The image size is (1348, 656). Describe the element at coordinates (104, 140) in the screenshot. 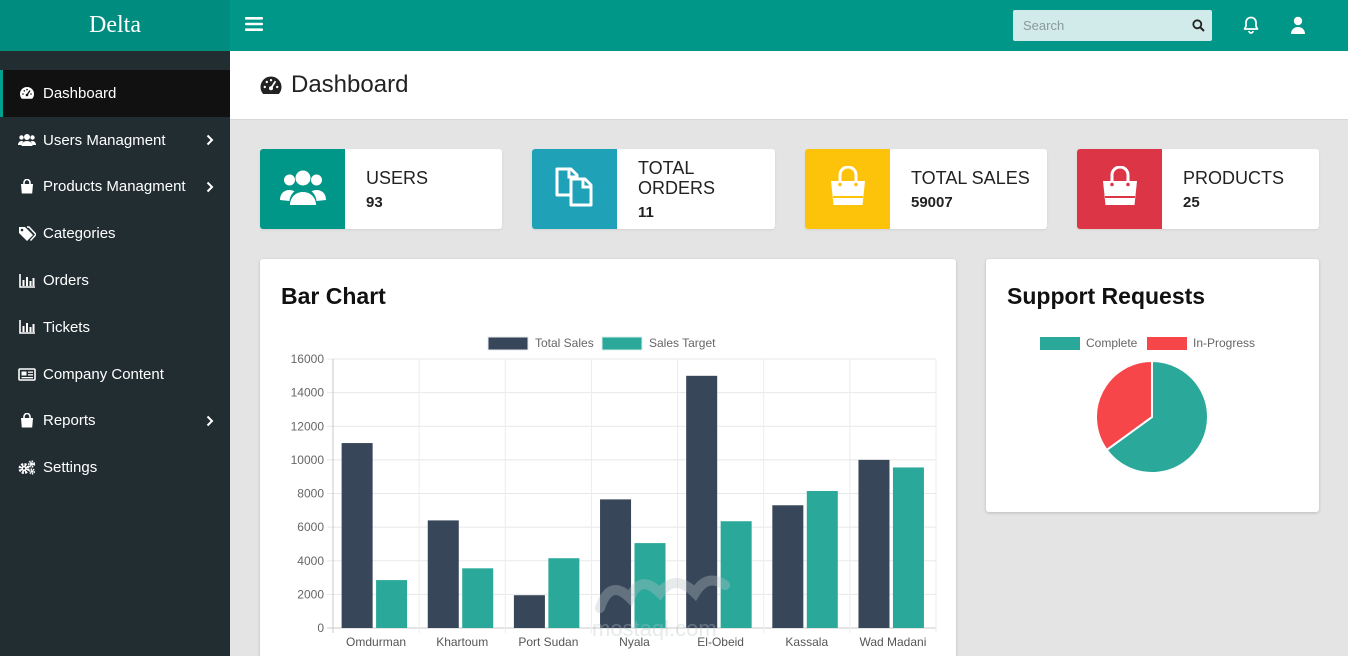

I see `sidebar-item-label: Users Managment` at that location.